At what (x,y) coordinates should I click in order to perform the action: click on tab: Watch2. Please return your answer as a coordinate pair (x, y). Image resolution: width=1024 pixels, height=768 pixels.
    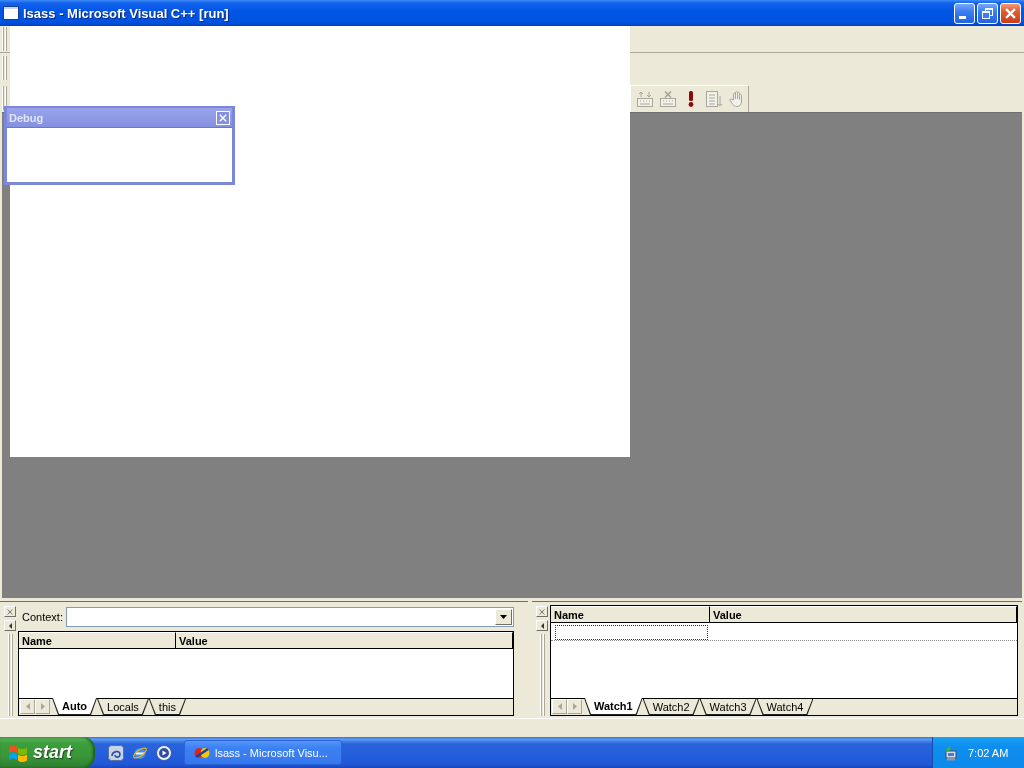
    Looking at the image, I should click on (671, 707).